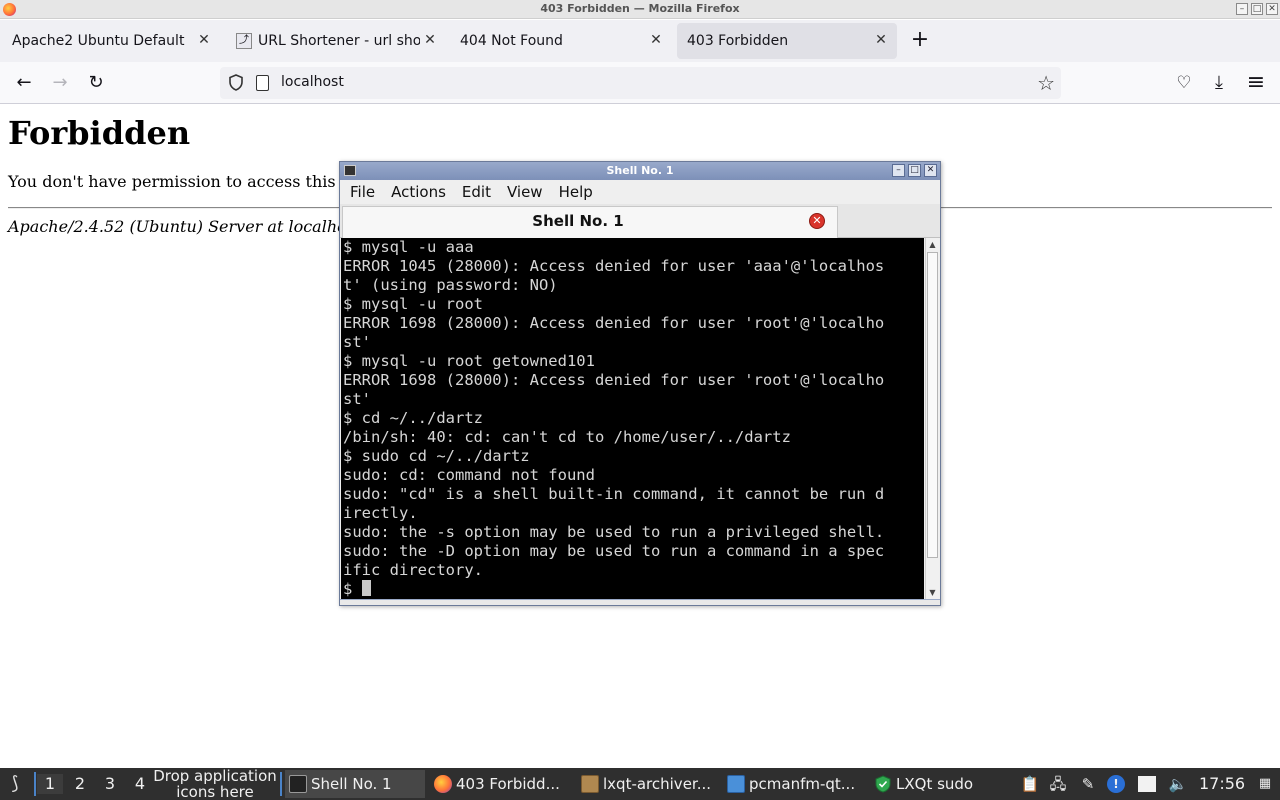 This screenshot has width=1280, height=800. Describe the element at coordinates (640, 192) in the screenshot. I see `terminal-menubar: File Actions Edit View Help` at that location.